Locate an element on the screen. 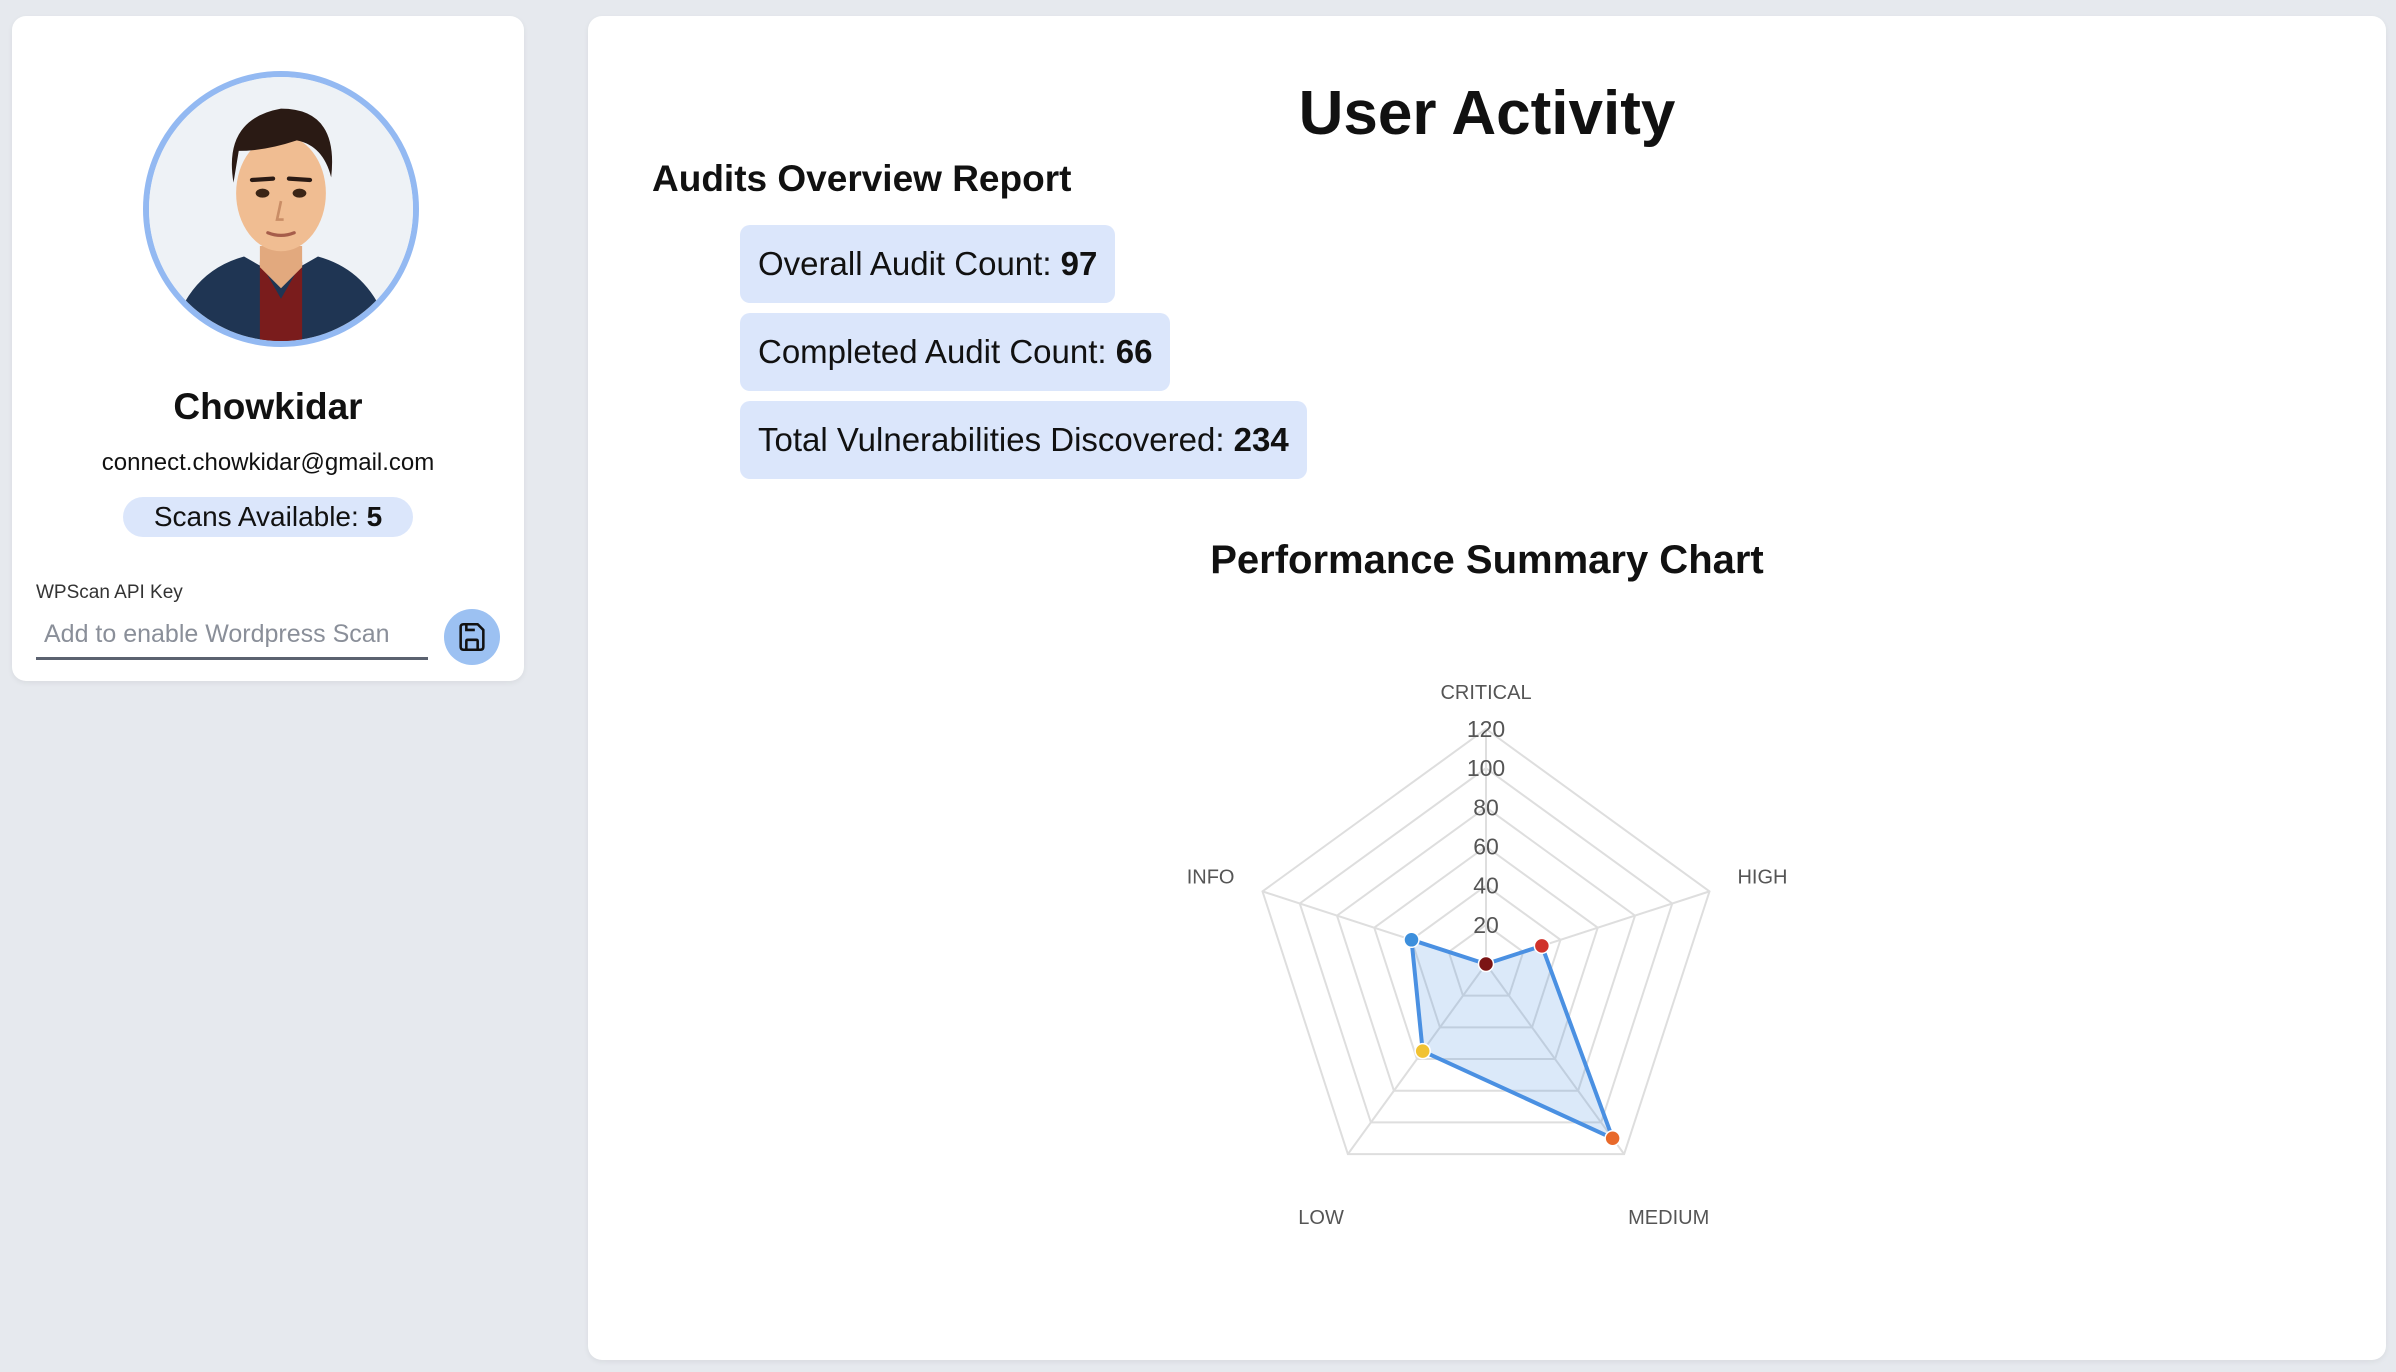 The width and height of the screenshot is (2396, 1372). axis-label-info: INFO is located at coordinates (1211, 877).